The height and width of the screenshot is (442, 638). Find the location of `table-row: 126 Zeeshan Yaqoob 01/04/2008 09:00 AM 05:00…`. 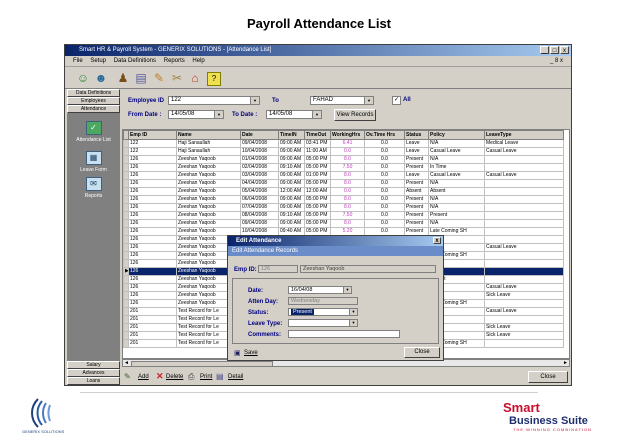

table-row: 126 Zeeshan Yaqoob 01/04/2008 09:00 AM 05:00… is located at coordinates (343, 159).